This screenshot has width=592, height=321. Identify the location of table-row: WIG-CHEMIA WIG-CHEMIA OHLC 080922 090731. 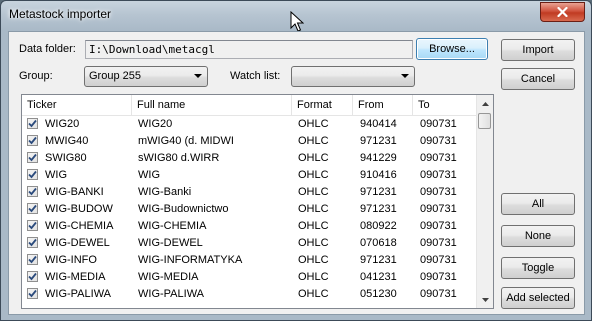
(249, 226).